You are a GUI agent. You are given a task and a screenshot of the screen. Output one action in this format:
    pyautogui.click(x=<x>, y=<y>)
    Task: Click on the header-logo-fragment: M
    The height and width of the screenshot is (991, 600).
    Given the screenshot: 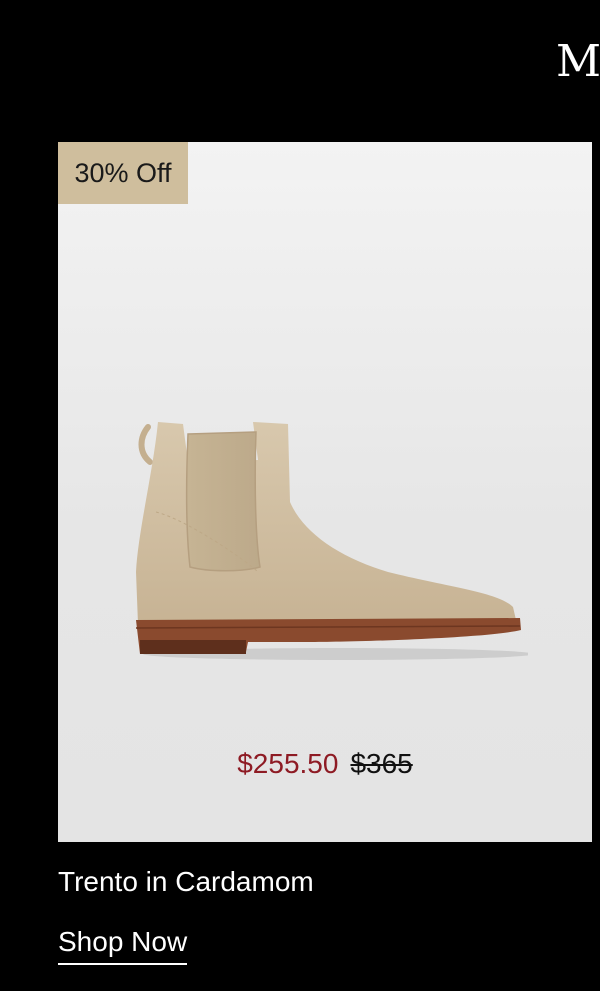 What is the action you would take?
    pyautogui.click(x=578, y=61)
    